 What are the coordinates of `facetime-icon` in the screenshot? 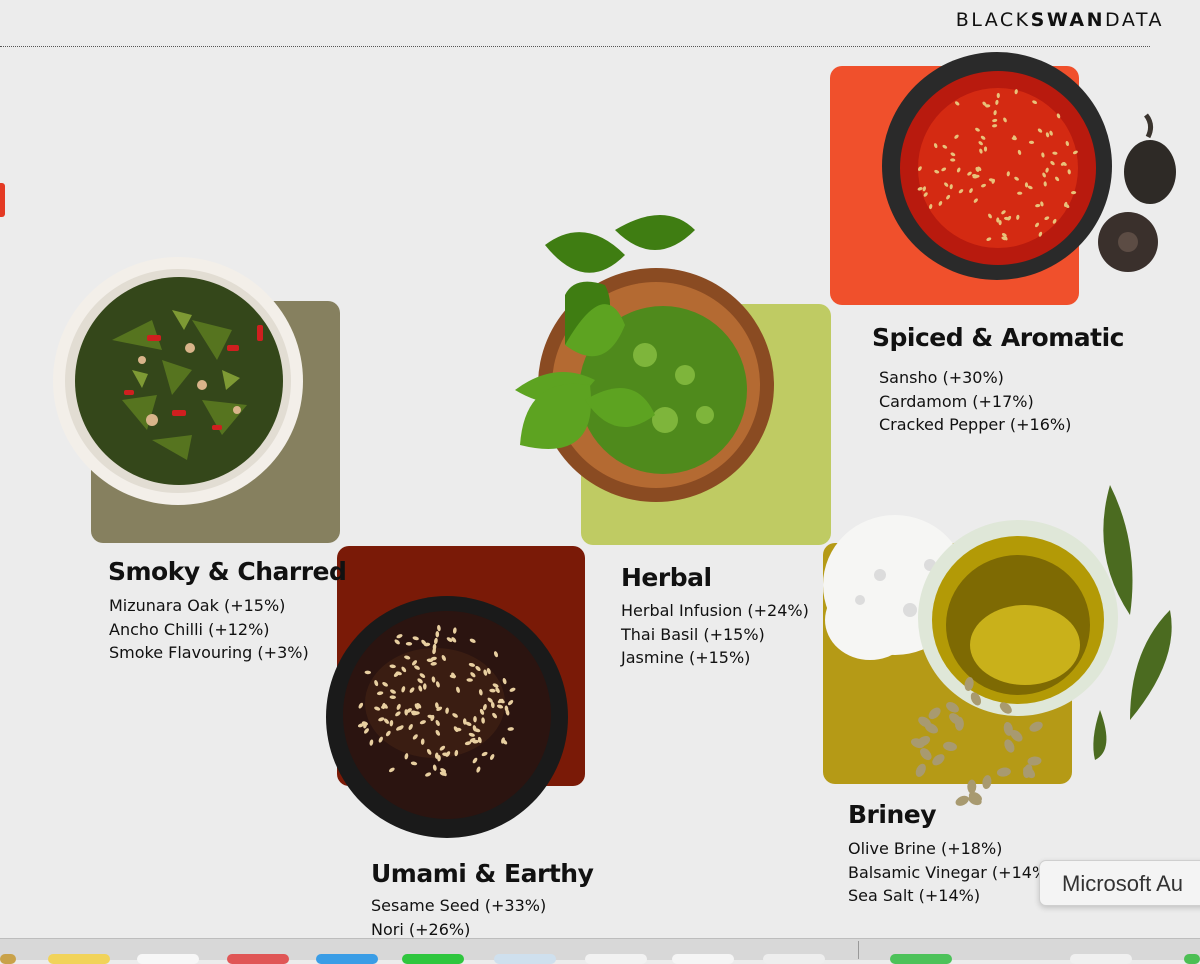 It's located at (921, 959).